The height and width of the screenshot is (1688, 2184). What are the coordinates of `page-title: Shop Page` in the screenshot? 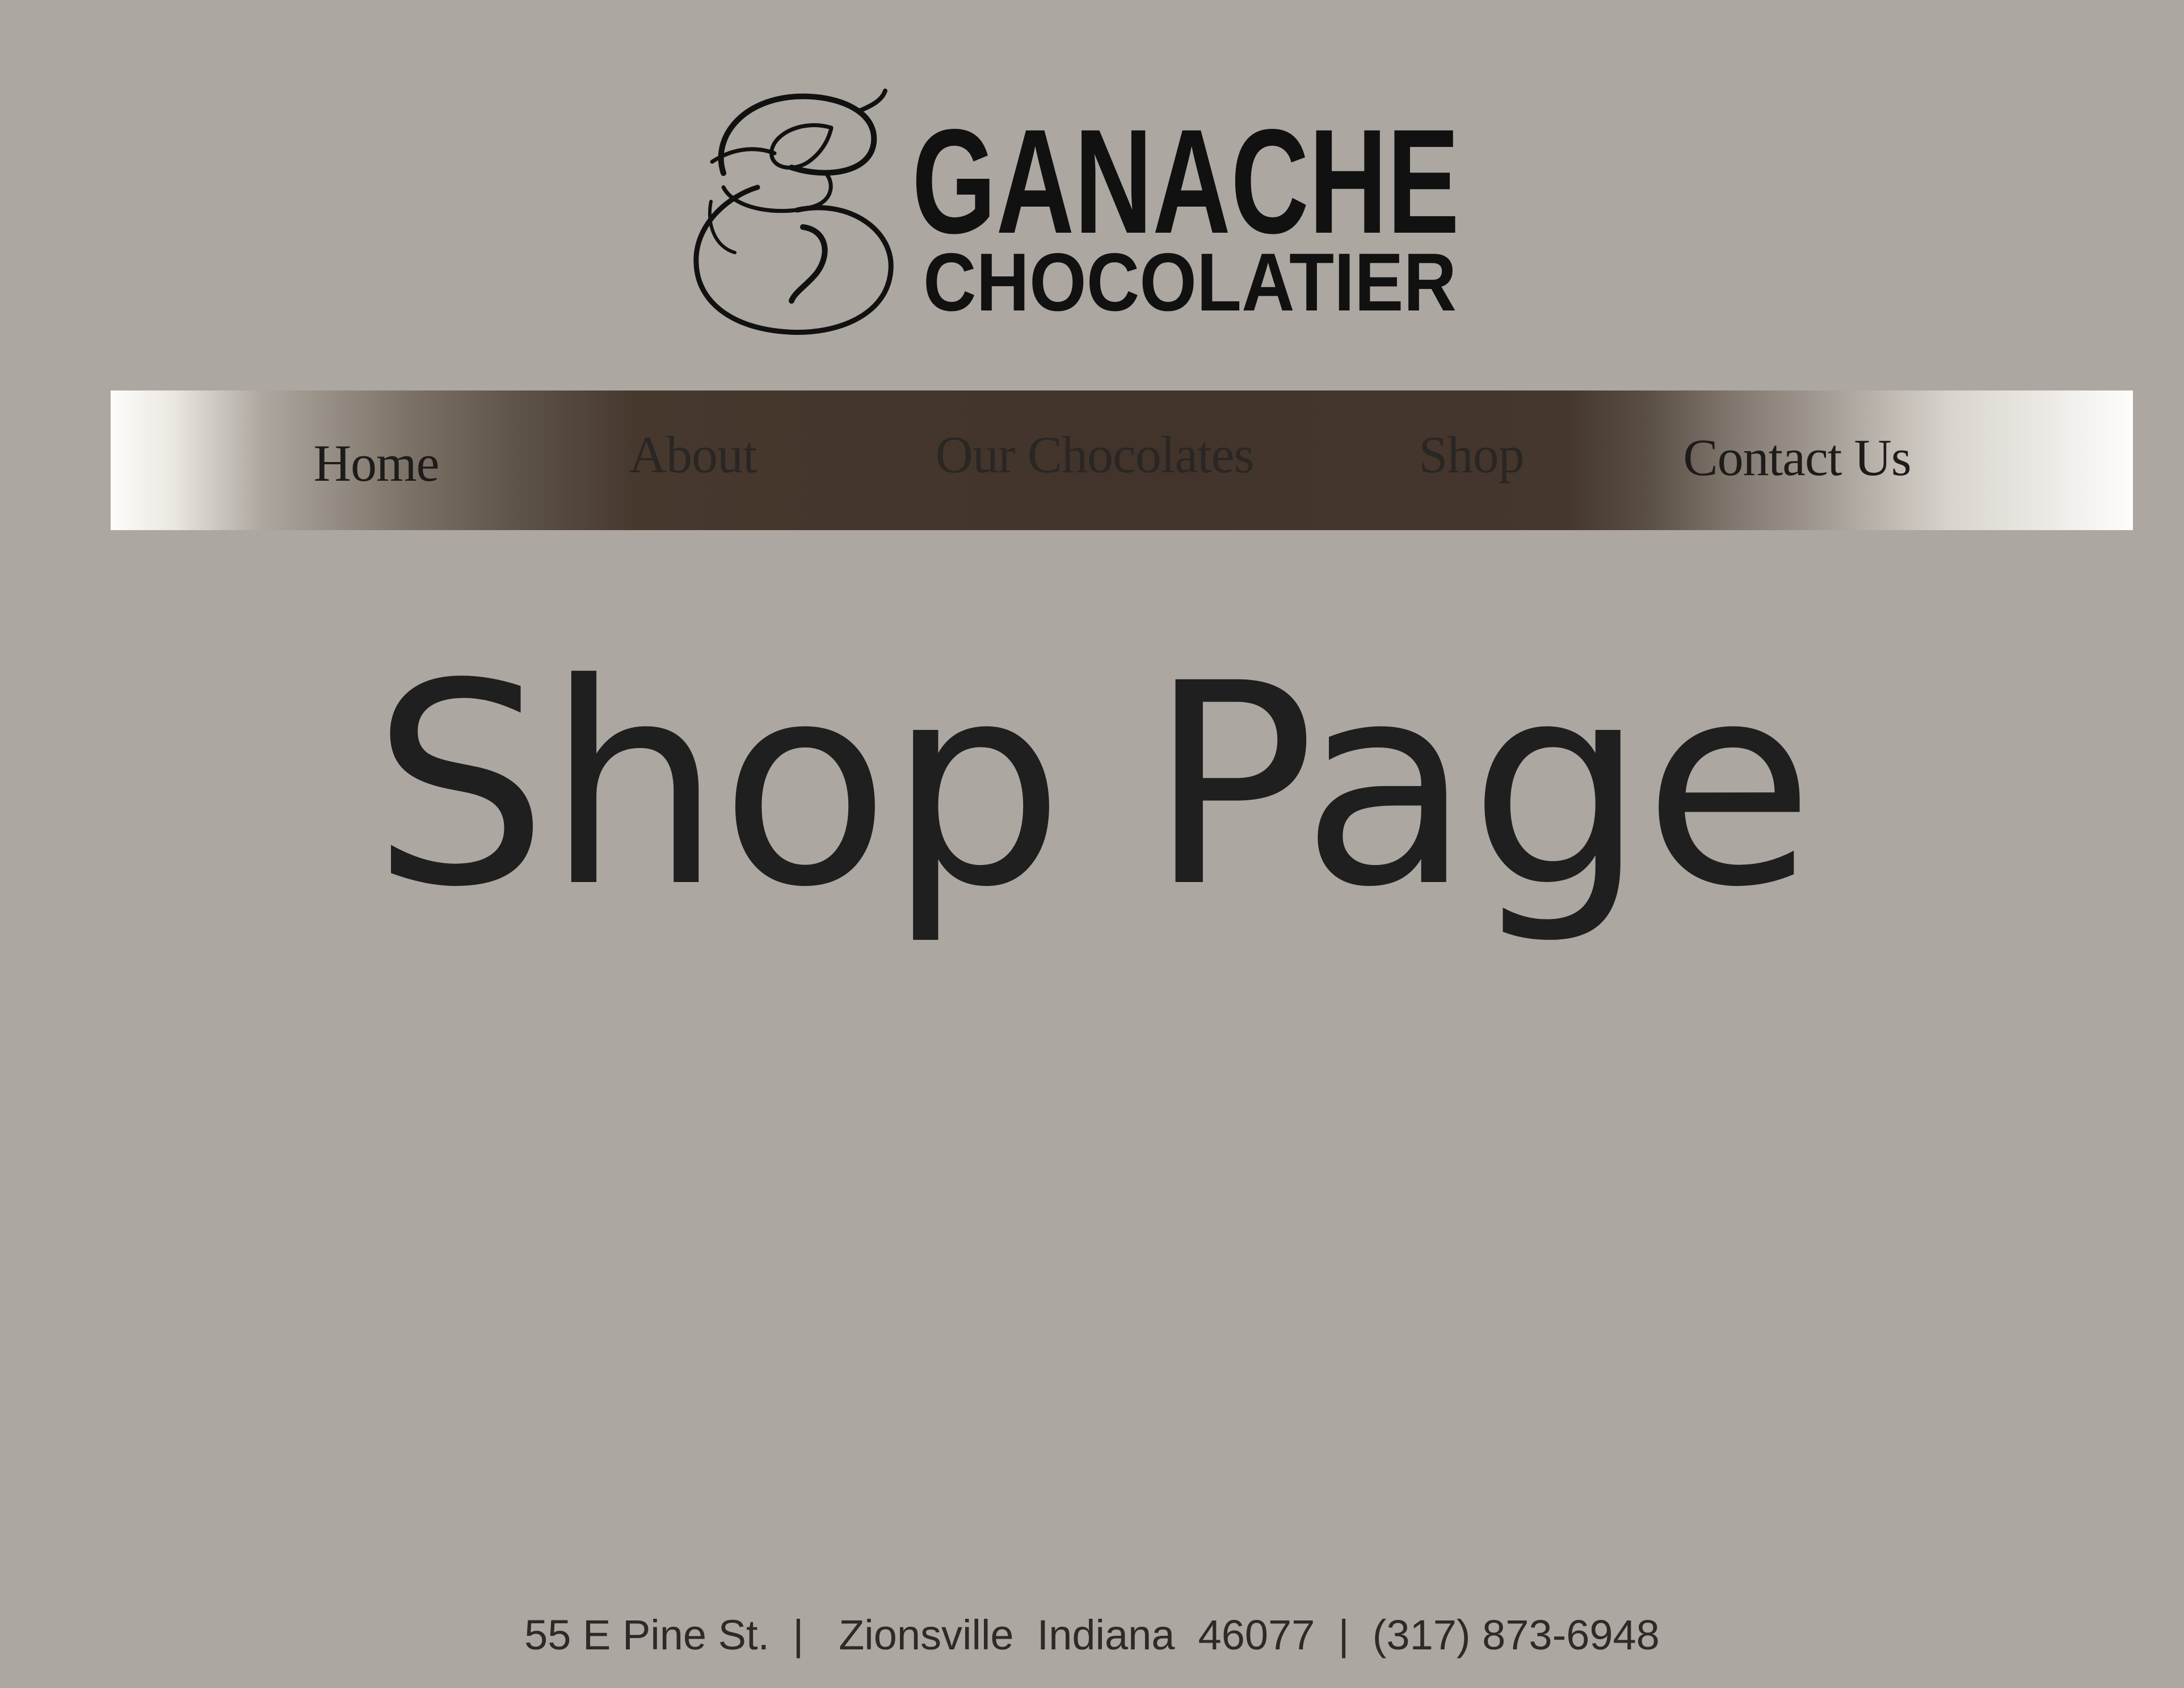 It's located at (1093, 786).